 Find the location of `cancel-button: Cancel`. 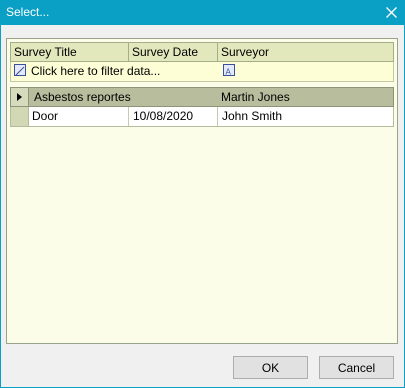

cancel-button: Cancel is located at coordinates (356, 367).